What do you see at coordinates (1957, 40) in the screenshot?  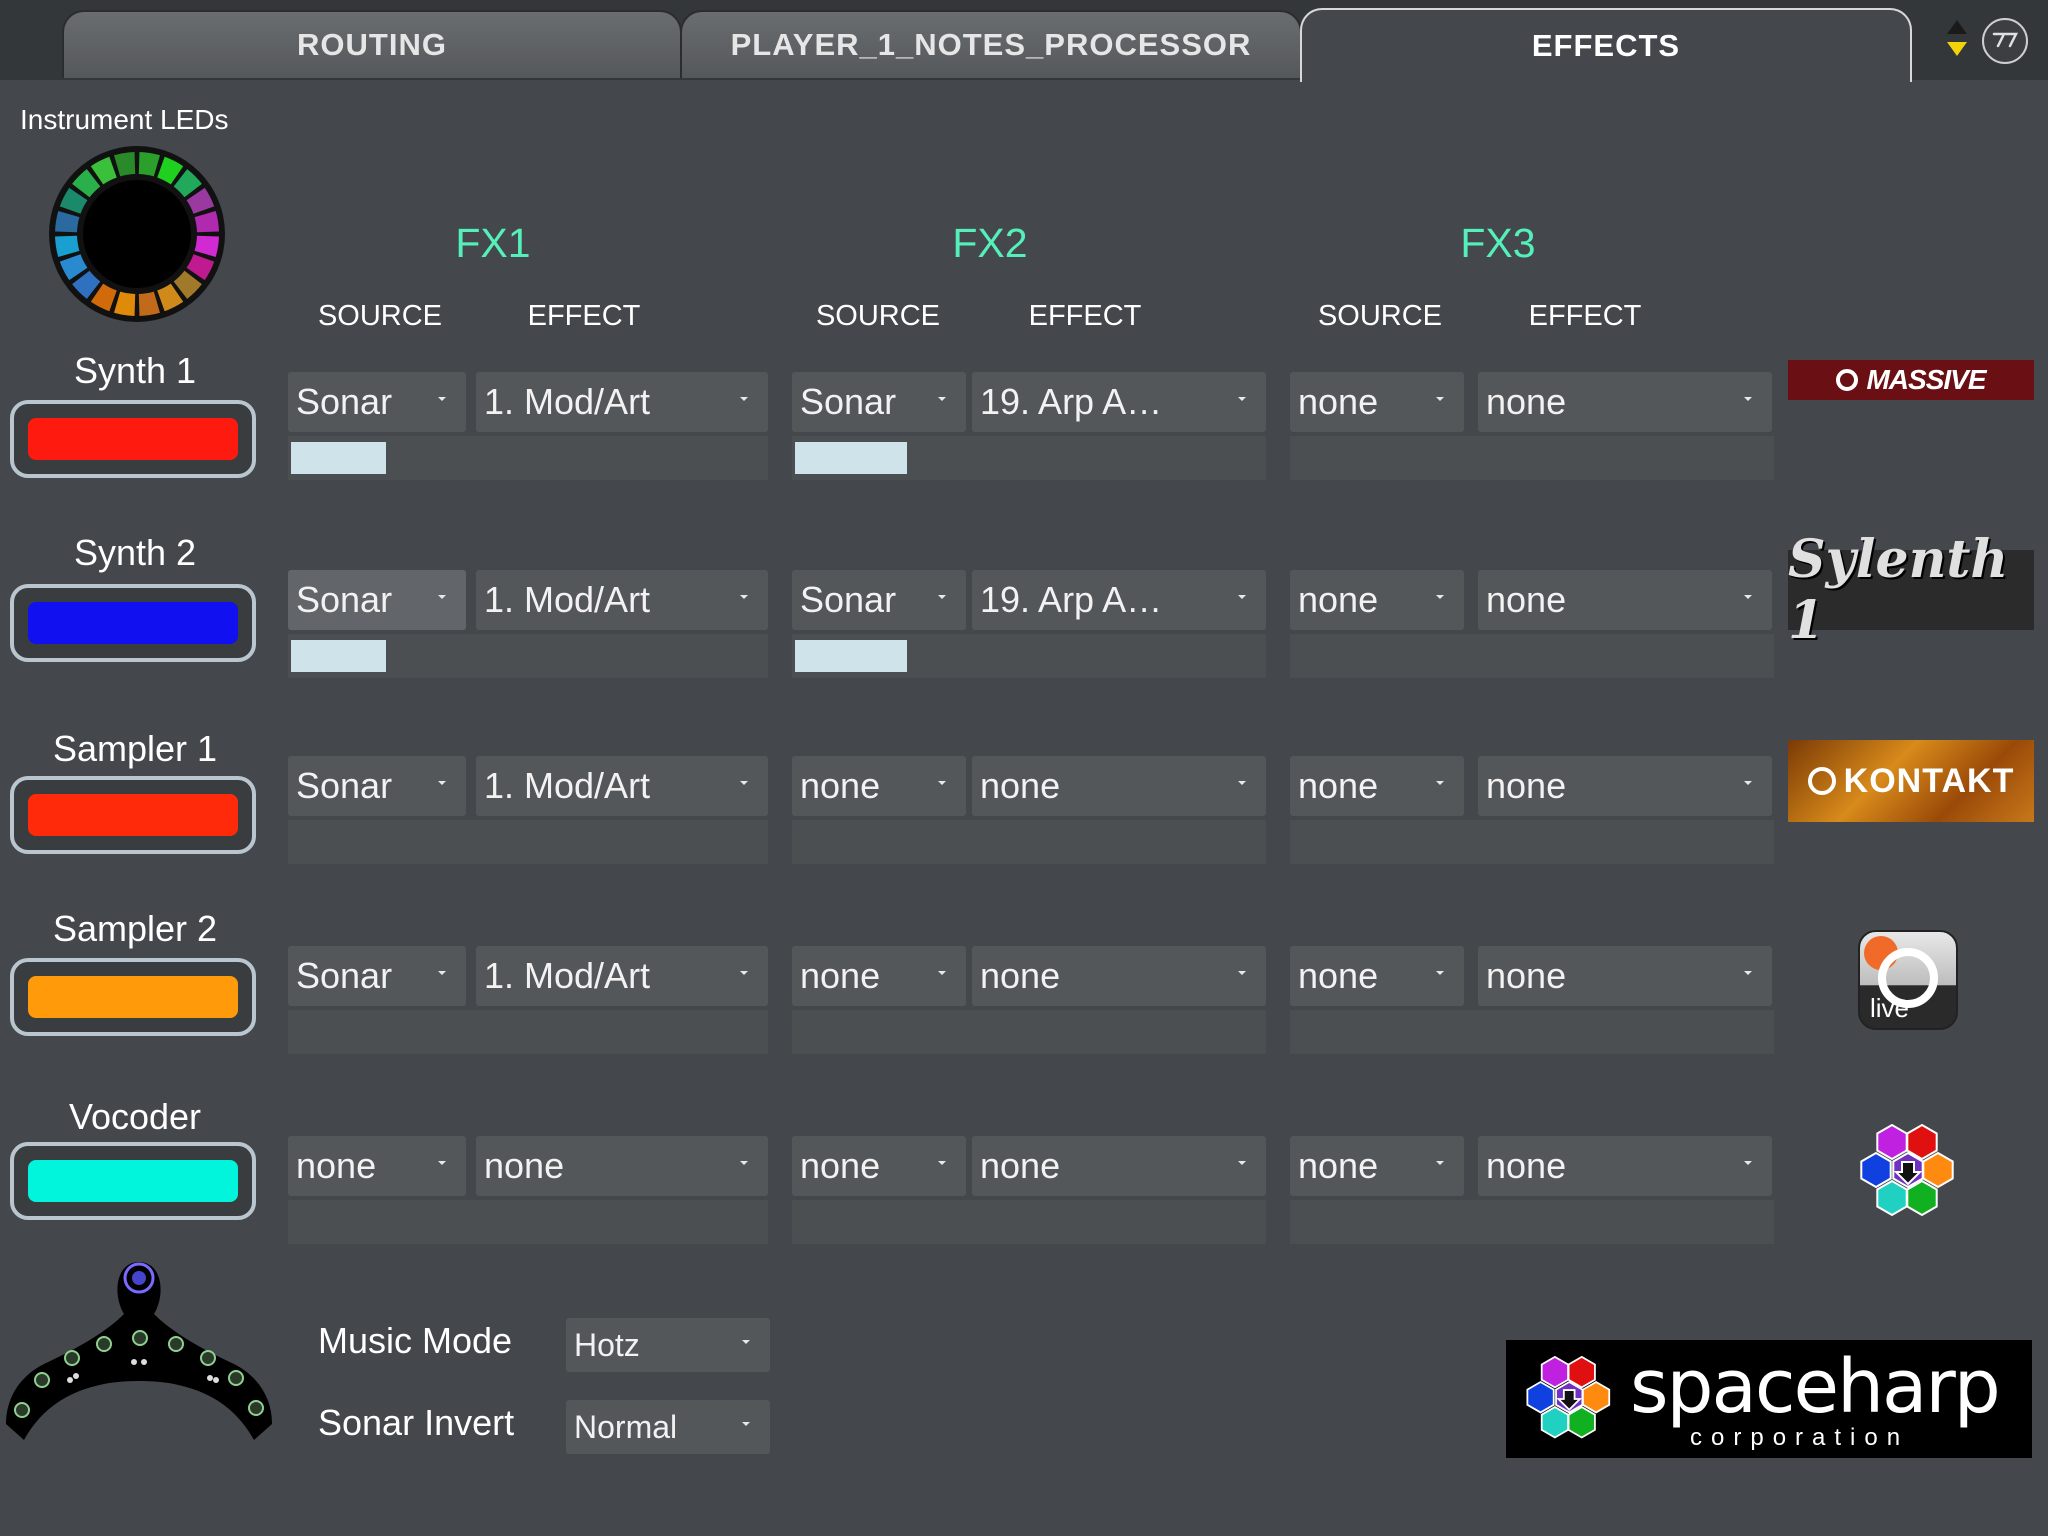 I see `scroll-arrows-icon` at bounding box center [1957, 40].